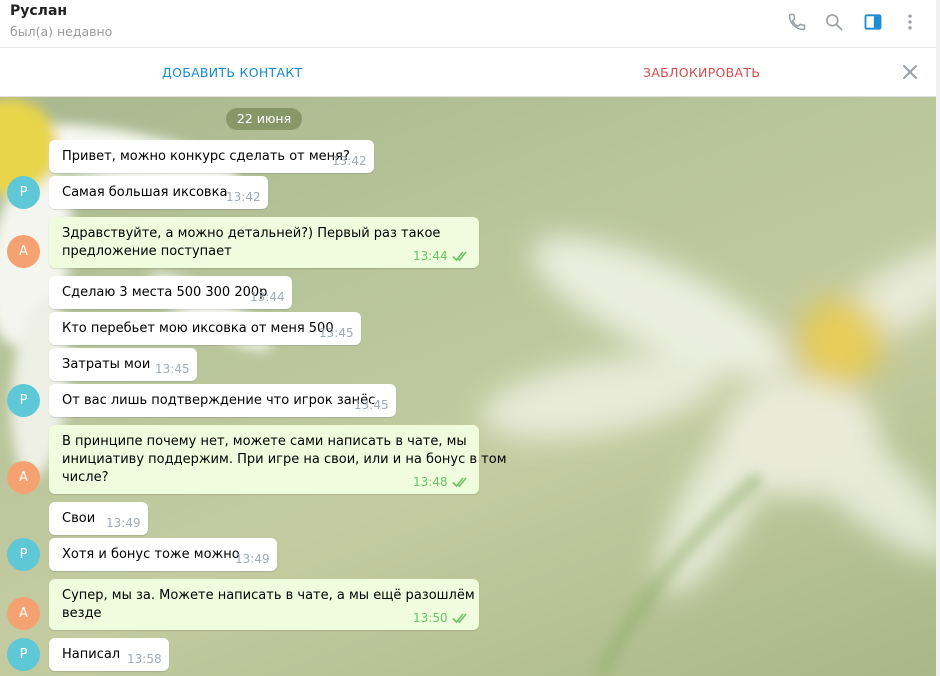 The height and width of the screenshot is (676, 940). What do you see at coordinates (61, 31) in the screenshot?
I see `contact-status: был(а) недавно` at bounding box center [61, 31].